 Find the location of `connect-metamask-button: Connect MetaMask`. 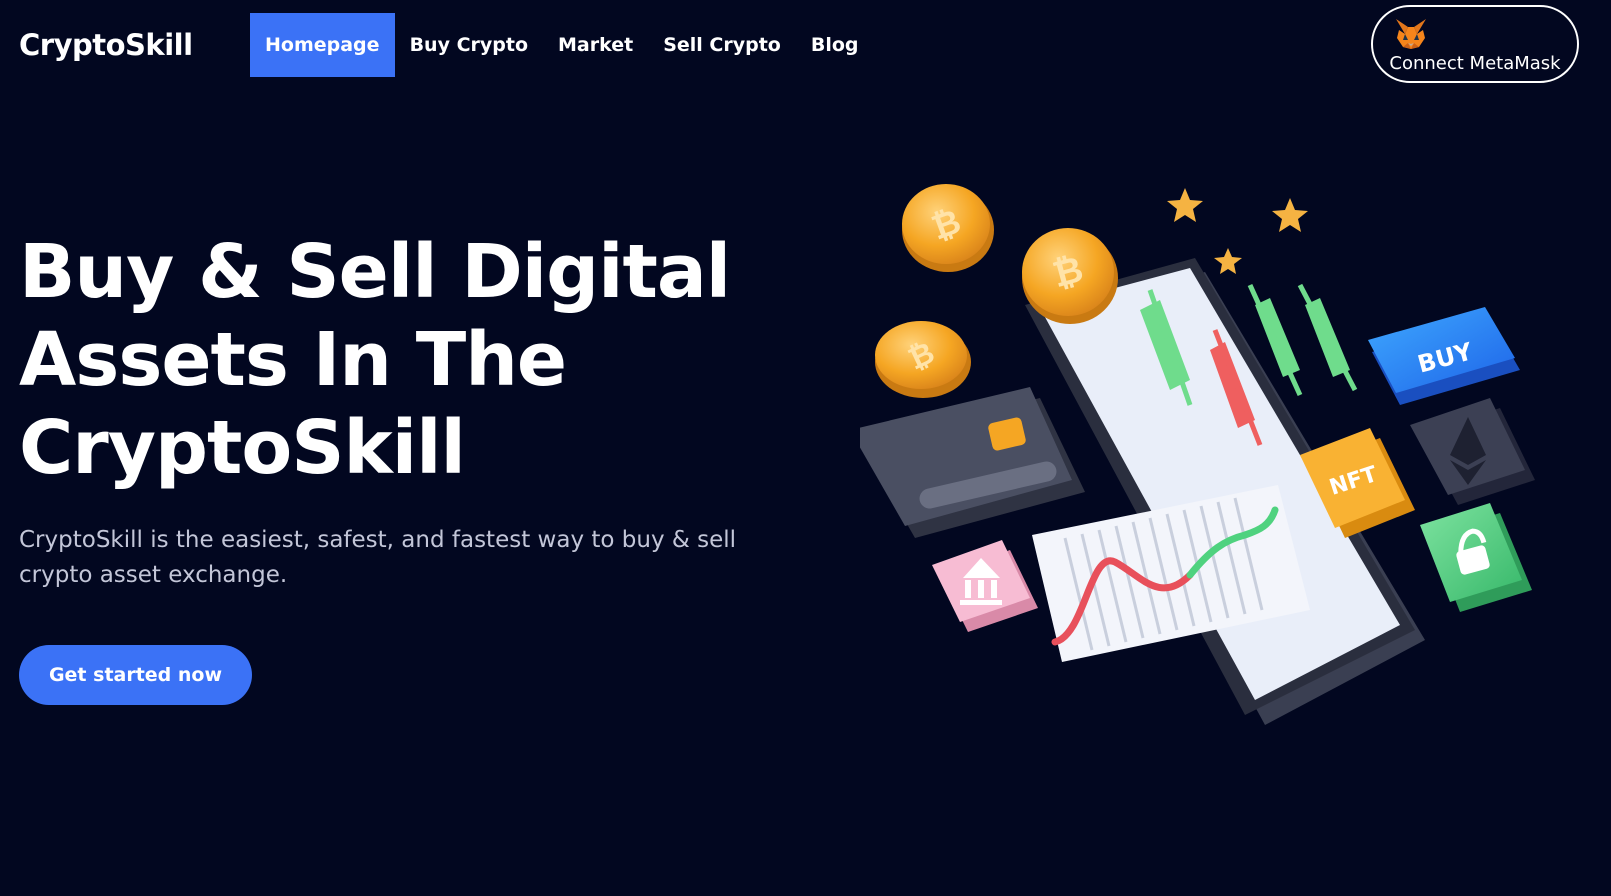

connect-metamask-button: Connect MetaMask is located at coordinates (1475, 44).